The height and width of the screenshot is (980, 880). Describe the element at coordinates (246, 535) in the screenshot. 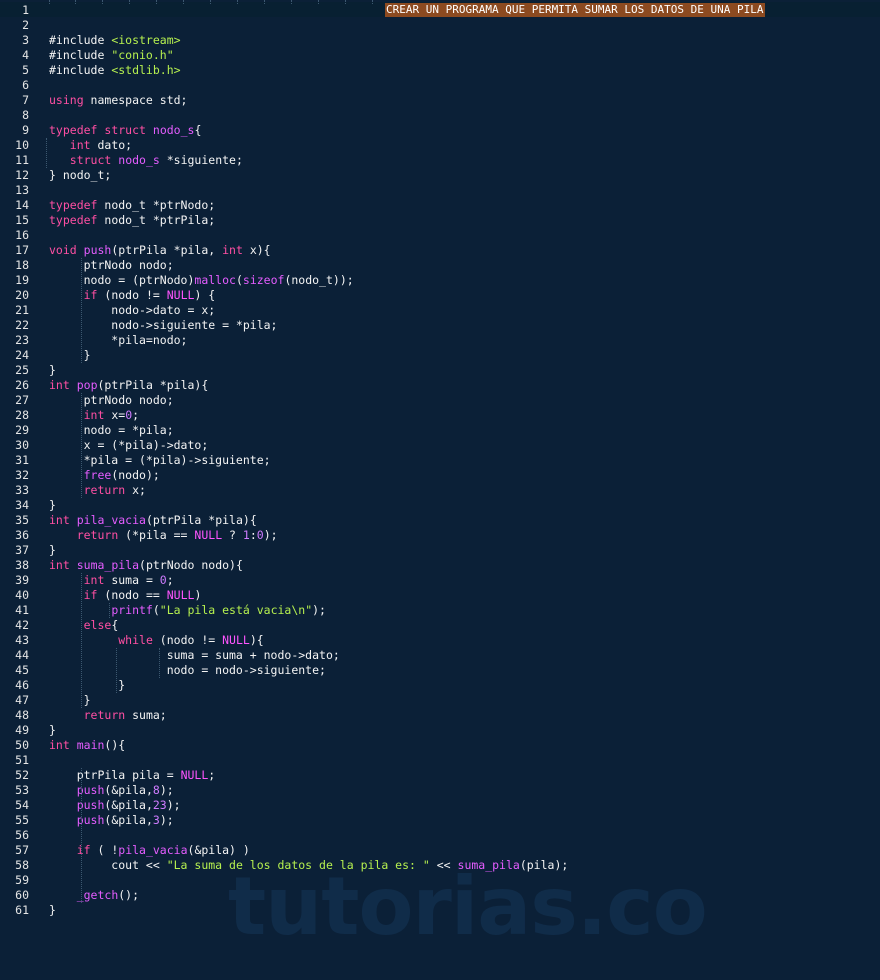

I see `code-token: 1` at that location.